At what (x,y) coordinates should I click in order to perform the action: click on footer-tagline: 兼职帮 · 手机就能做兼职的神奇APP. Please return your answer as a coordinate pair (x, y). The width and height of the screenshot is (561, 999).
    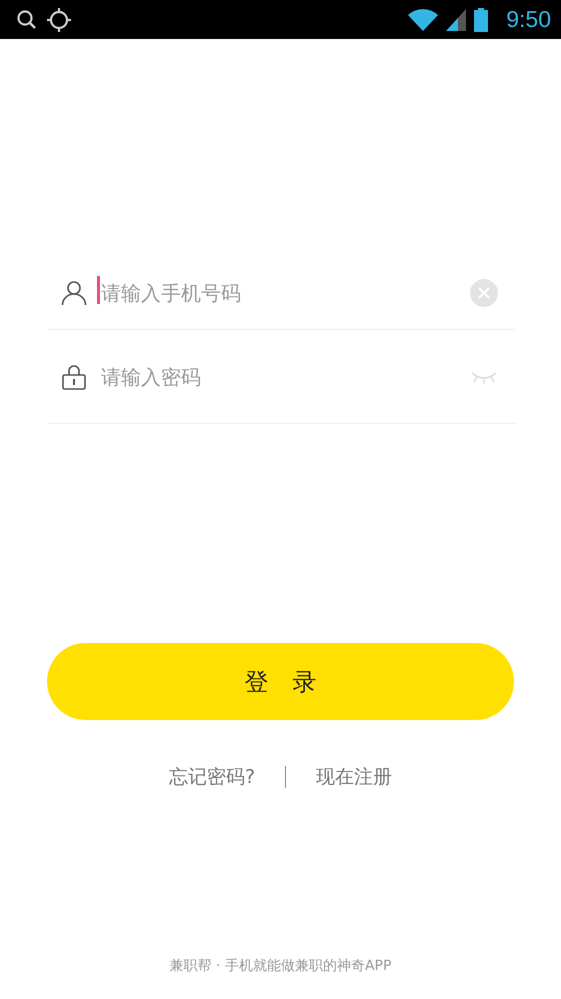
    Looking at the image, I should click on (280, 966).